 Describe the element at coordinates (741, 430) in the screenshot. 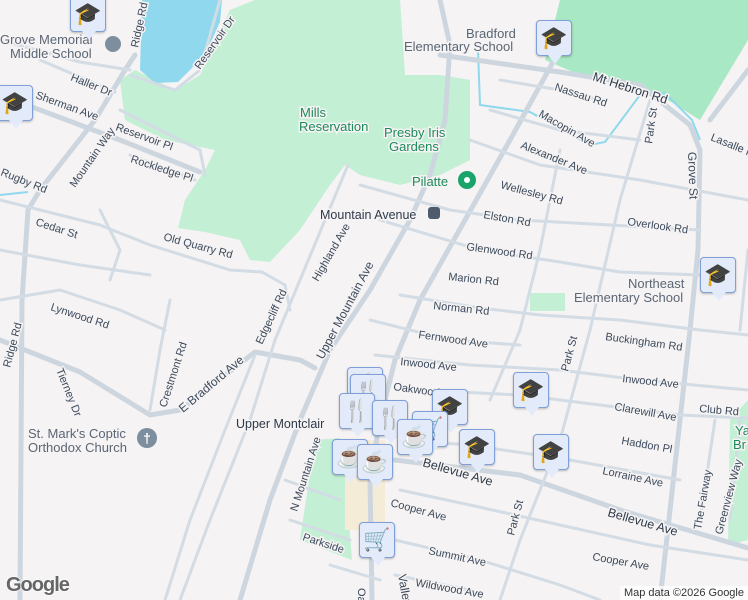

I see `map-label: Ya` at that location.